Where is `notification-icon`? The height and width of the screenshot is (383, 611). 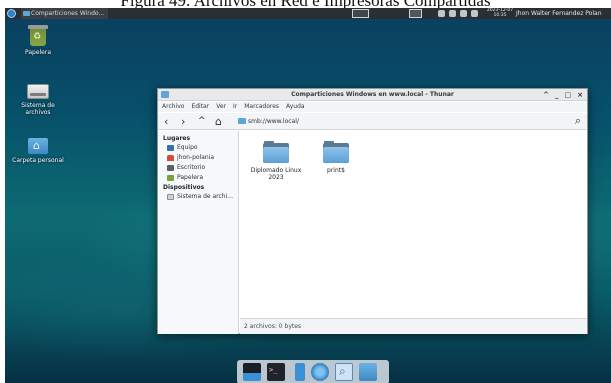 notification-icon is located at coordinates (474, 13).